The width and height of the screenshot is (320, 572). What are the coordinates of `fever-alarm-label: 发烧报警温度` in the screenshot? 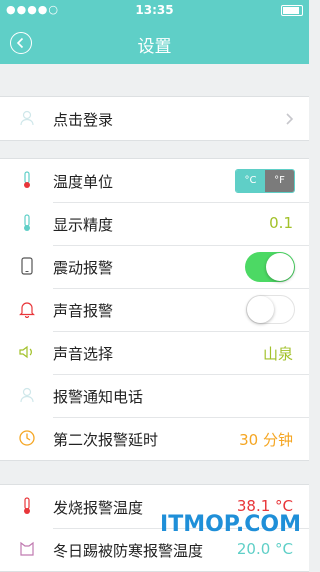 It's located at (98, 508).